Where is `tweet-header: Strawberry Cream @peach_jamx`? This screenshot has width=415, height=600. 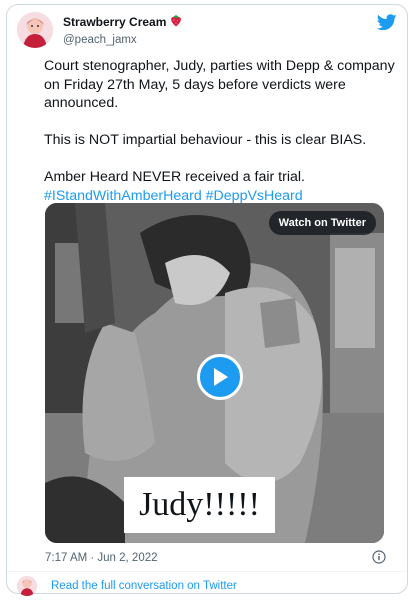 tweet-header: Strawberry Cream @peach_jamx is located at coordinates (207, 32).